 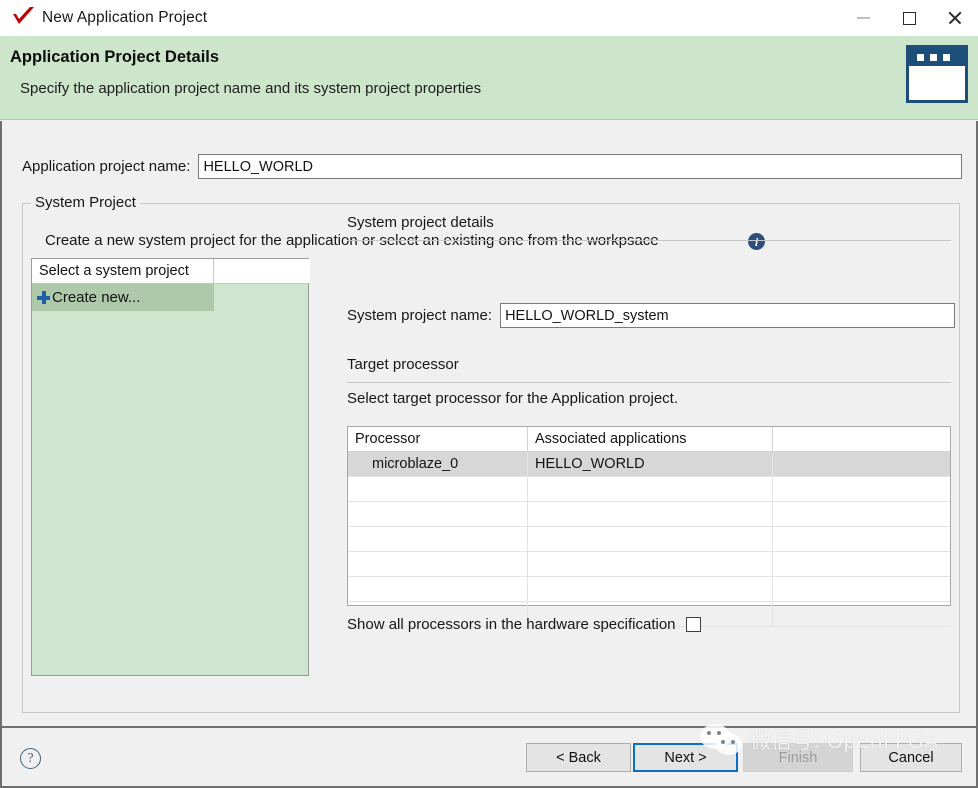 I want to click on maximize-button, so click(x=909, y=18).